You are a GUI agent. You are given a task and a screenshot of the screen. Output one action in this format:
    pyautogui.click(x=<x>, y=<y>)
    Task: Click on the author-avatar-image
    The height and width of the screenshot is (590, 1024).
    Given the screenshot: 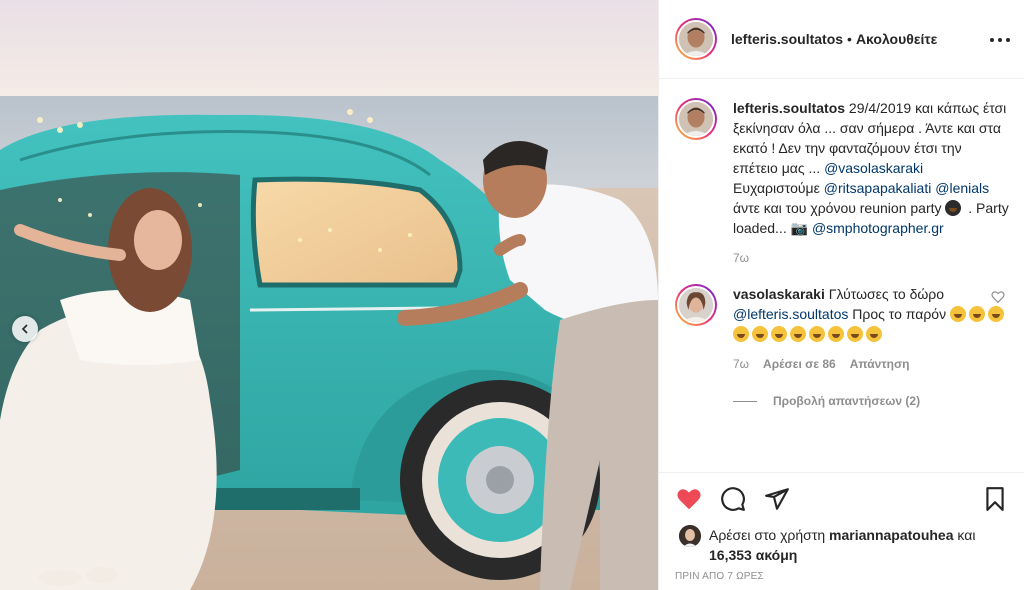 What is the action you would take?
    pyautogui.click(x=696, y=39)
    